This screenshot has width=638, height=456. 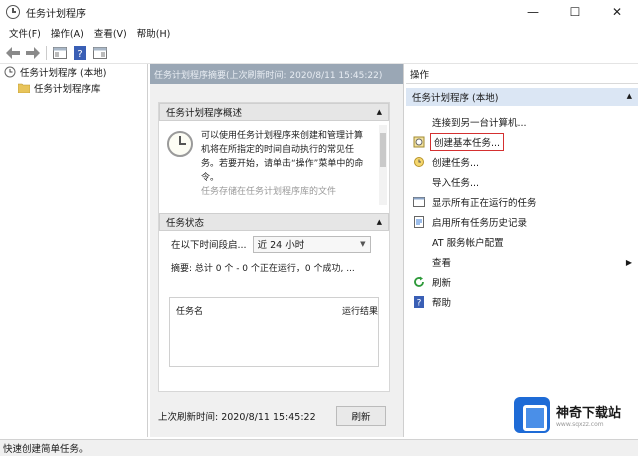 I want to click on action-at-service-config: AT 服务帐户配置, so click(x=522, y=242).